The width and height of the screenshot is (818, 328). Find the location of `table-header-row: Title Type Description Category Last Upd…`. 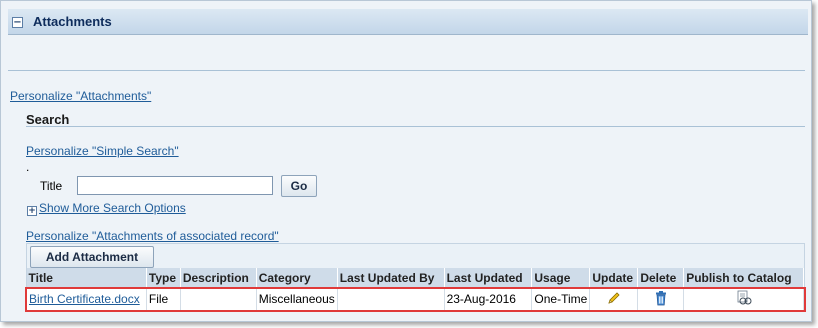

table-header-row: Title Type Description Category Last Upd… is located at coordinates (415, 278).